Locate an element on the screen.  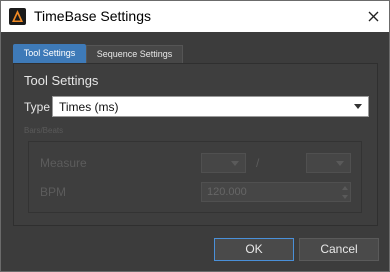
ok-button: OK is located at coordinates (254, 249).